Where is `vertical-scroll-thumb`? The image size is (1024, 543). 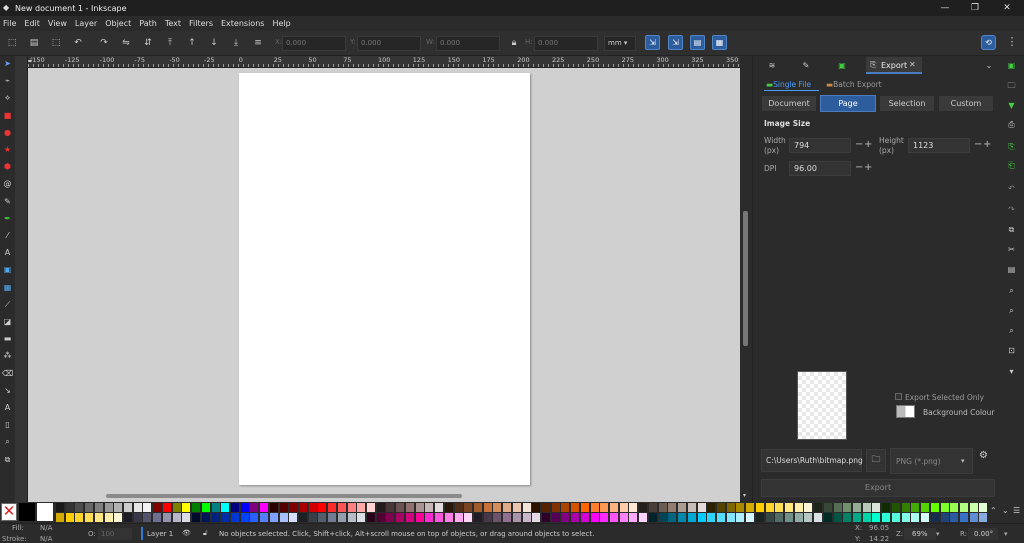
vertical-scroll-thumb is located at coordinates (745, 278).